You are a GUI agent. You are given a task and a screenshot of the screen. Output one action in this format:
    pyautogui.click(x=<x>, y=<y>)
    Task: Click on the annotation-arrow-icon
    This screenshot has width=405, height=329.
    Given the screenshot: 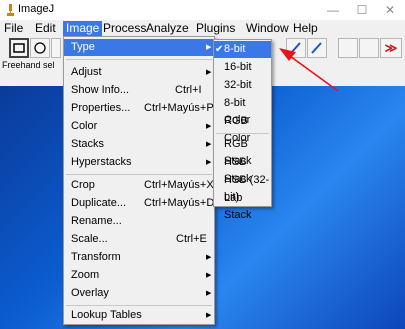 What is the action you would take?
    pyautogui.click(x=309, y=70)
    